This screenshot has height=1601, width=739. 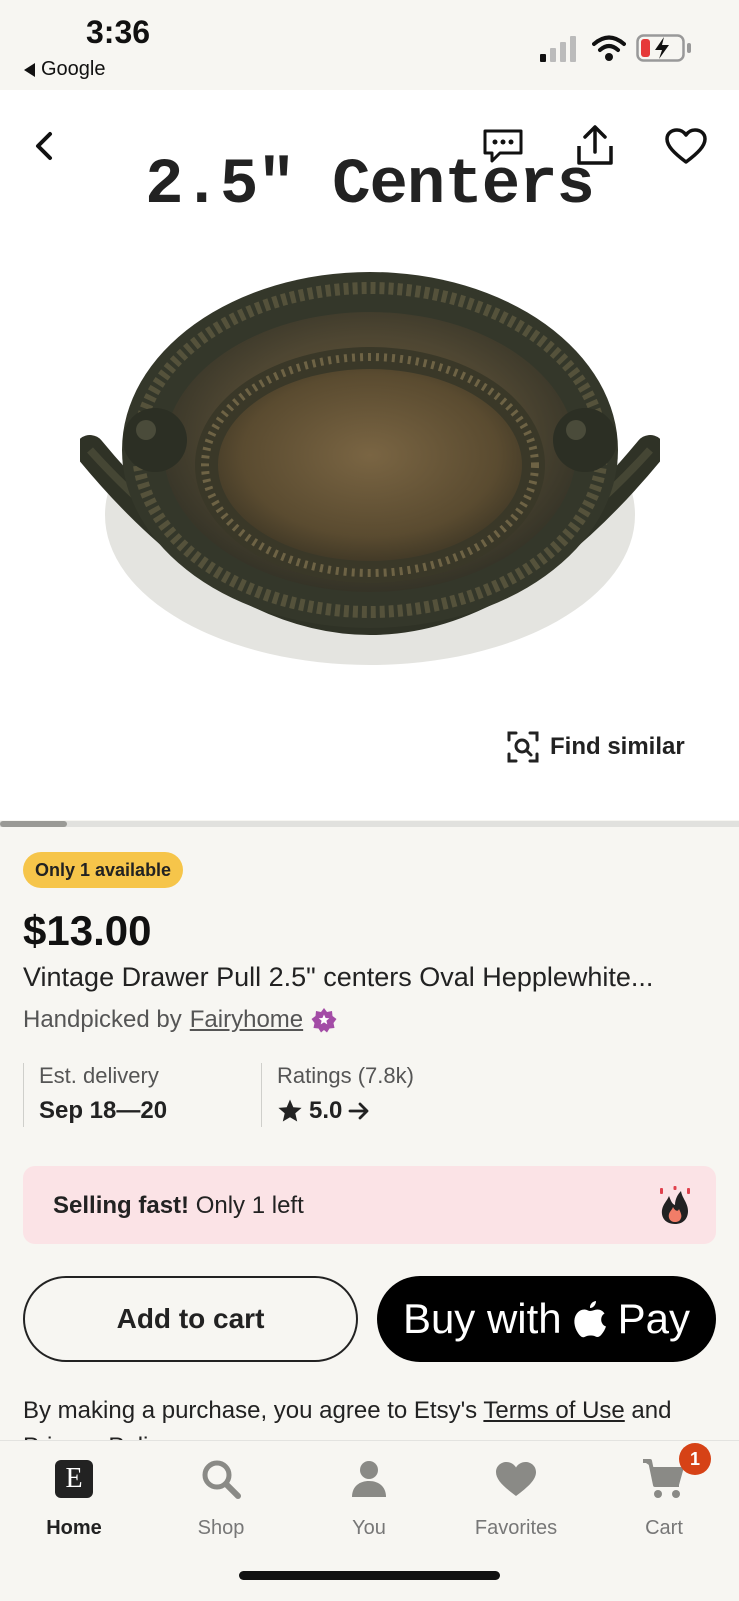 What do you see at coordinates (369, 45) in the screenshot?
I see `status-bar: 3:36 Google` at bounding box center [369, 45].